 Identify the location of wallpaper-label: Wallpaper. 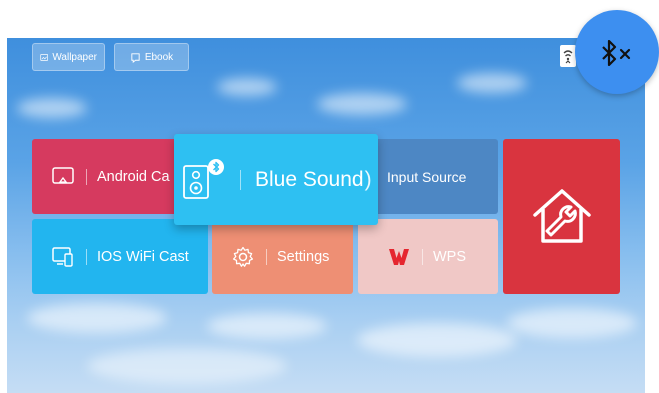
(74, 57).